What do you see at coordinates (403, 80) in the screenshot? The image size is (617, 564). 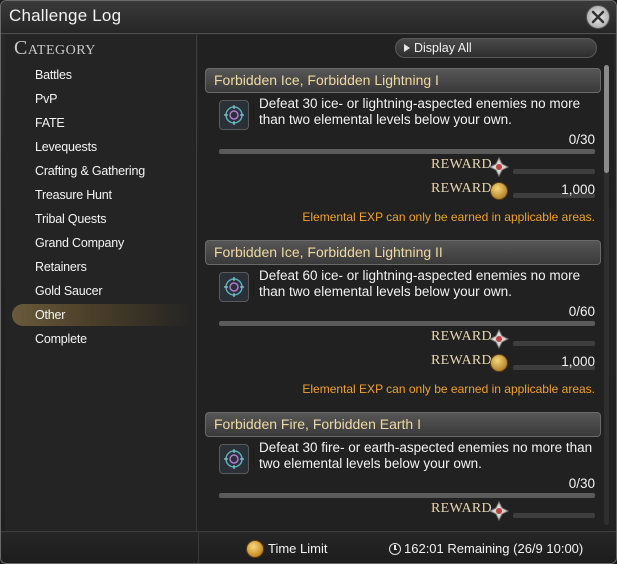 I see `entry-title: Forbidden Ice, Forbidden Lightning I` at bounding box center [403, 80].